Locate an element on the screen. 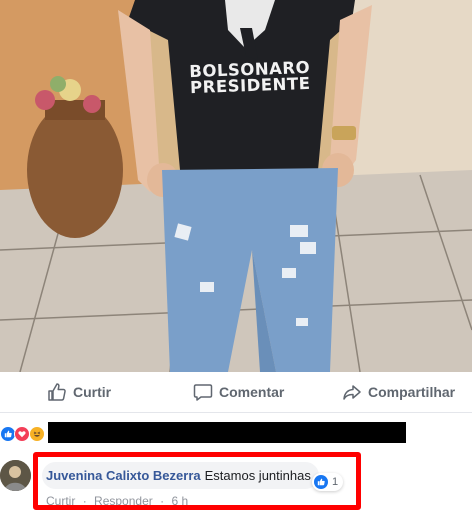 This screenshot has width=472, height=514. thumbs-up-icon is located at coordinates (57, 392).